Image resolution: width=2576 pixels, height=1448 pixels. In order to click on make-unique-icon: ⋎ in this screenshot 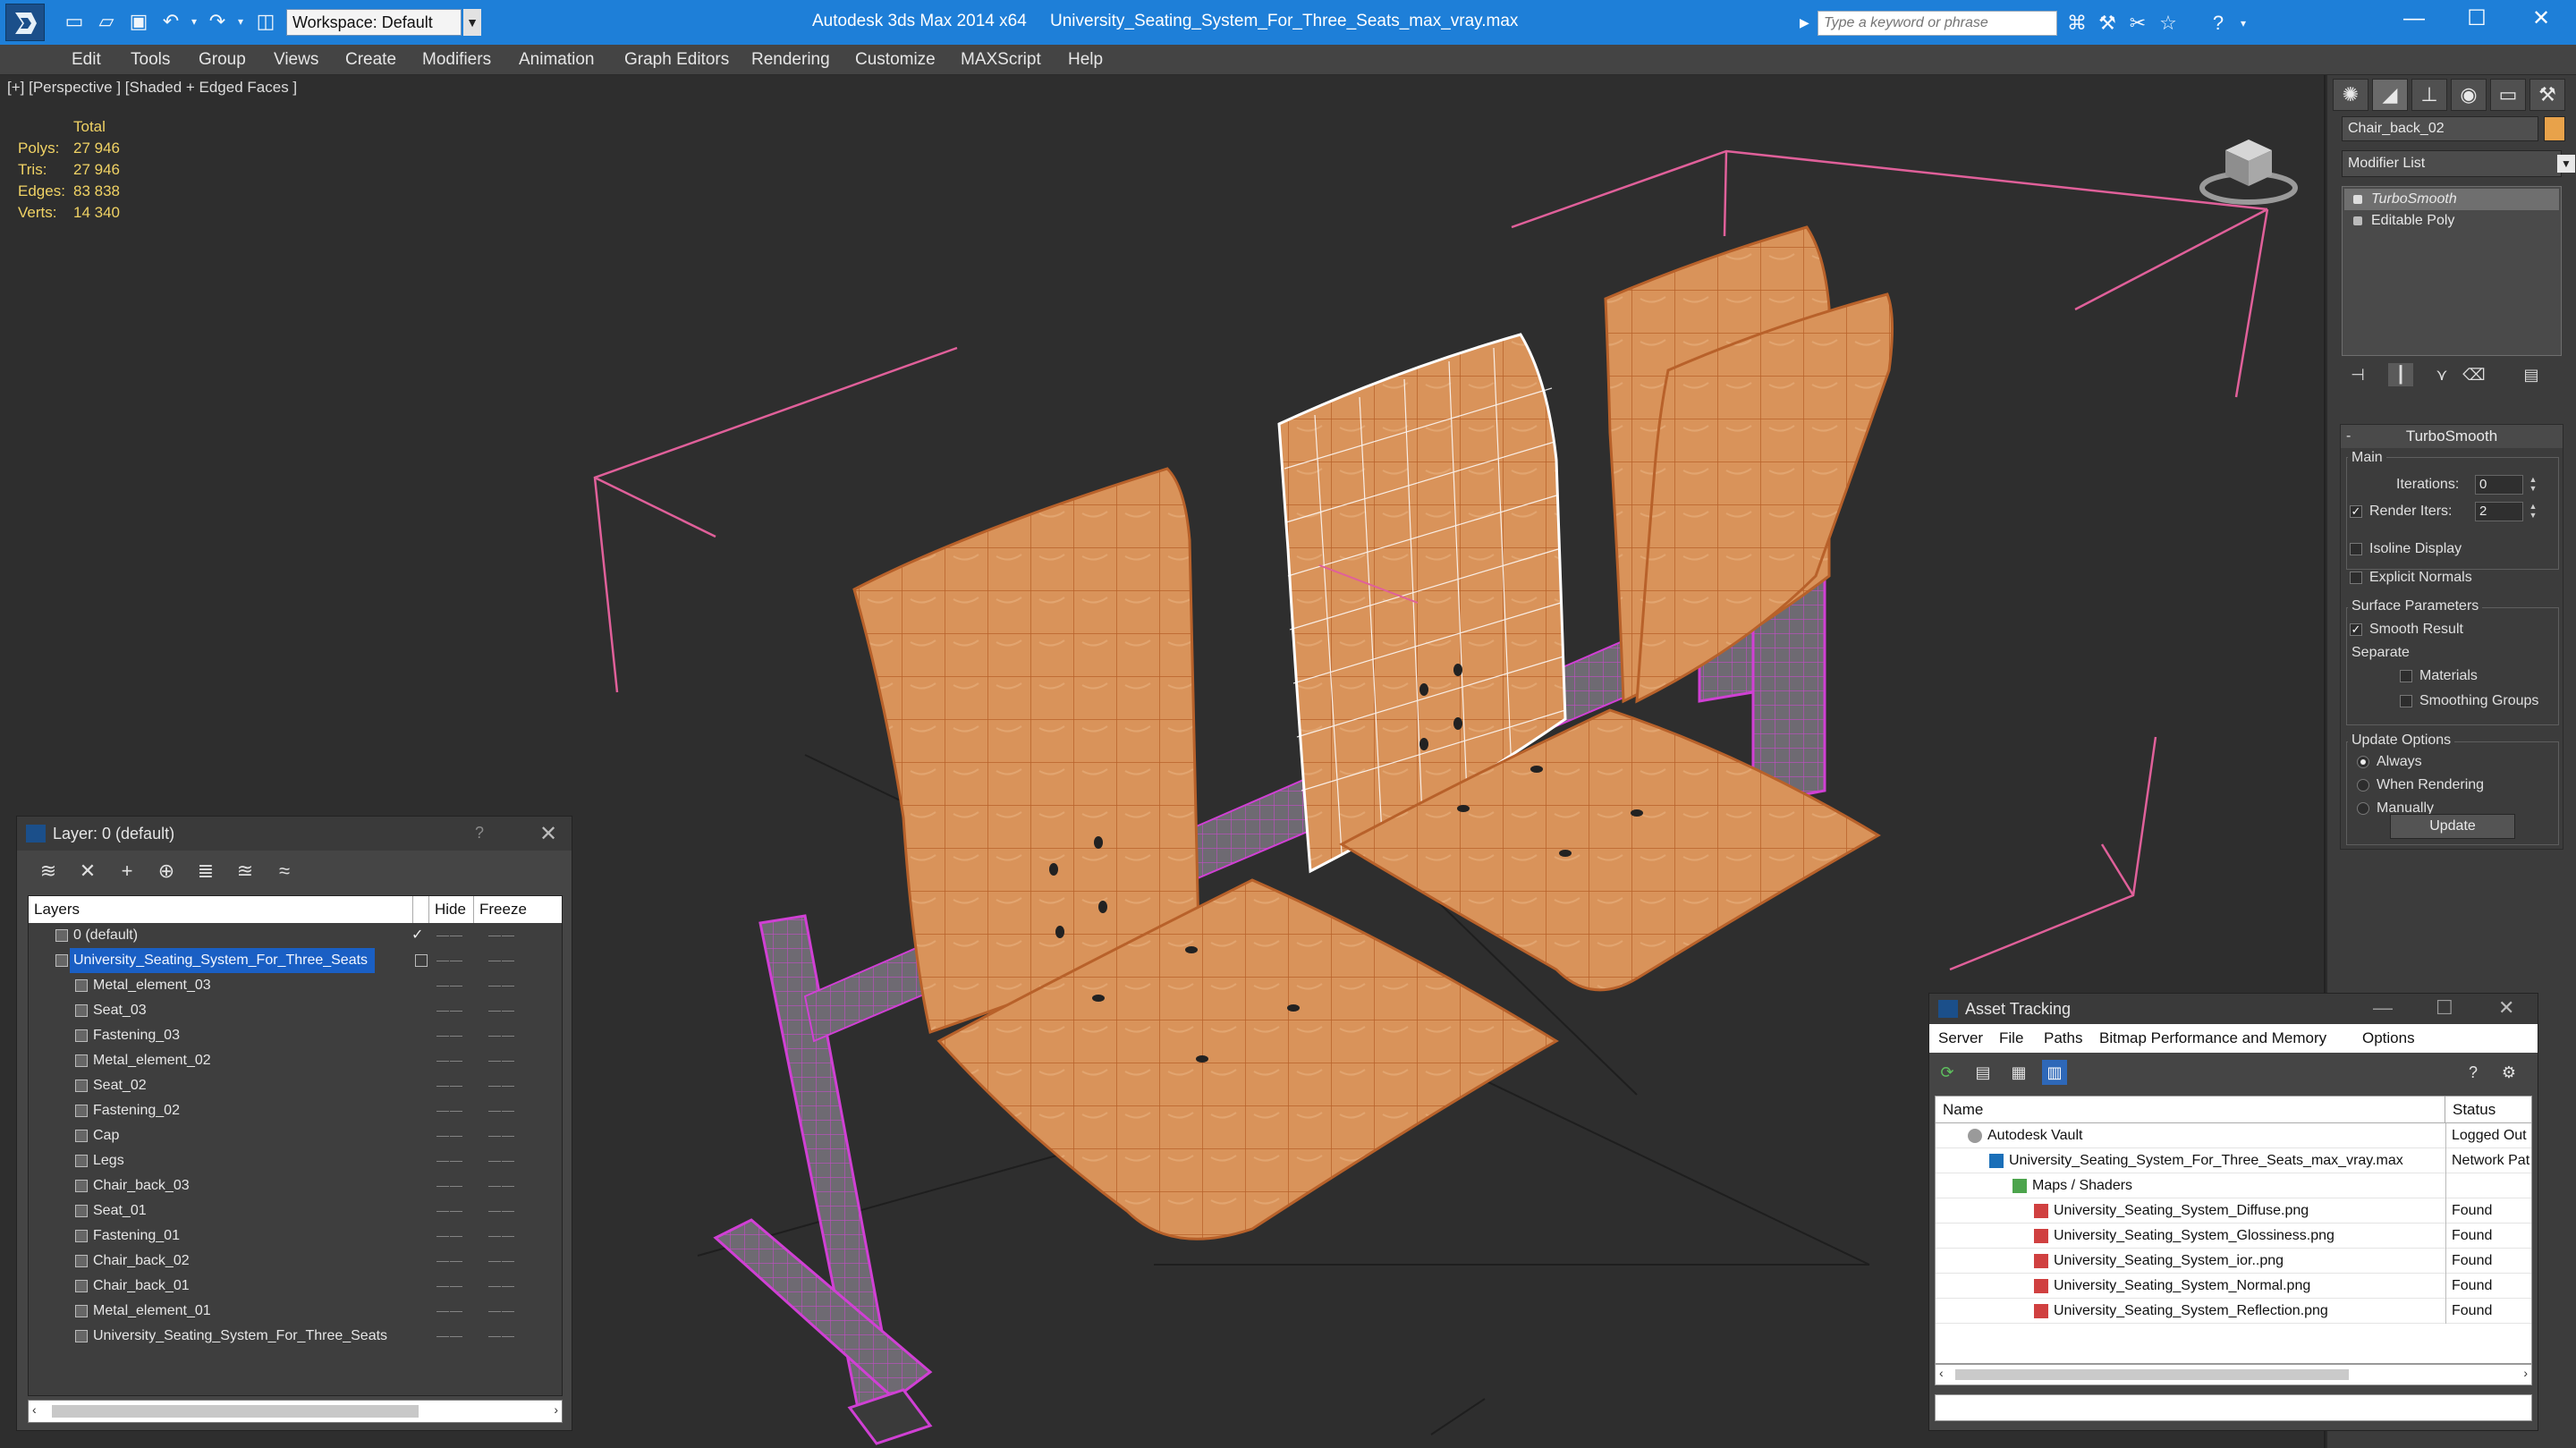, I will do `click(2441, 374)`.